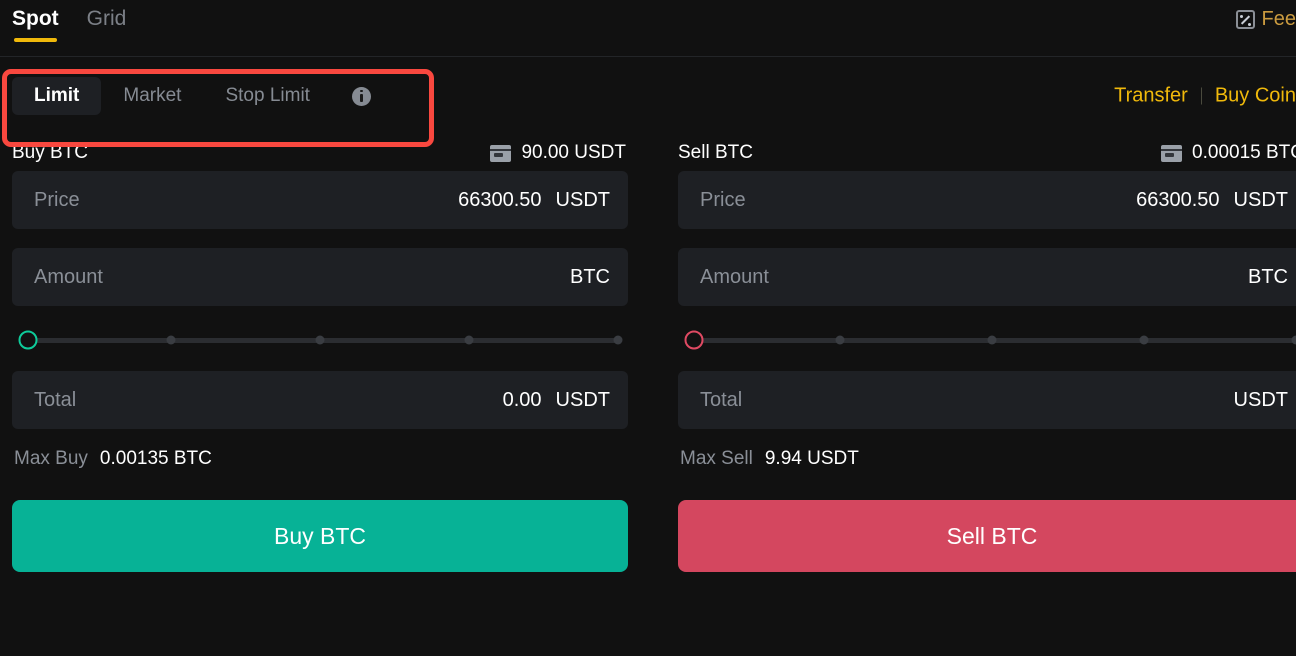 The width and height of the screenshot is (1296, 656). What do you see at coordinates (1201, 96) in the screenshot?
I see `link-divider` at bounding box center [1201, 96].